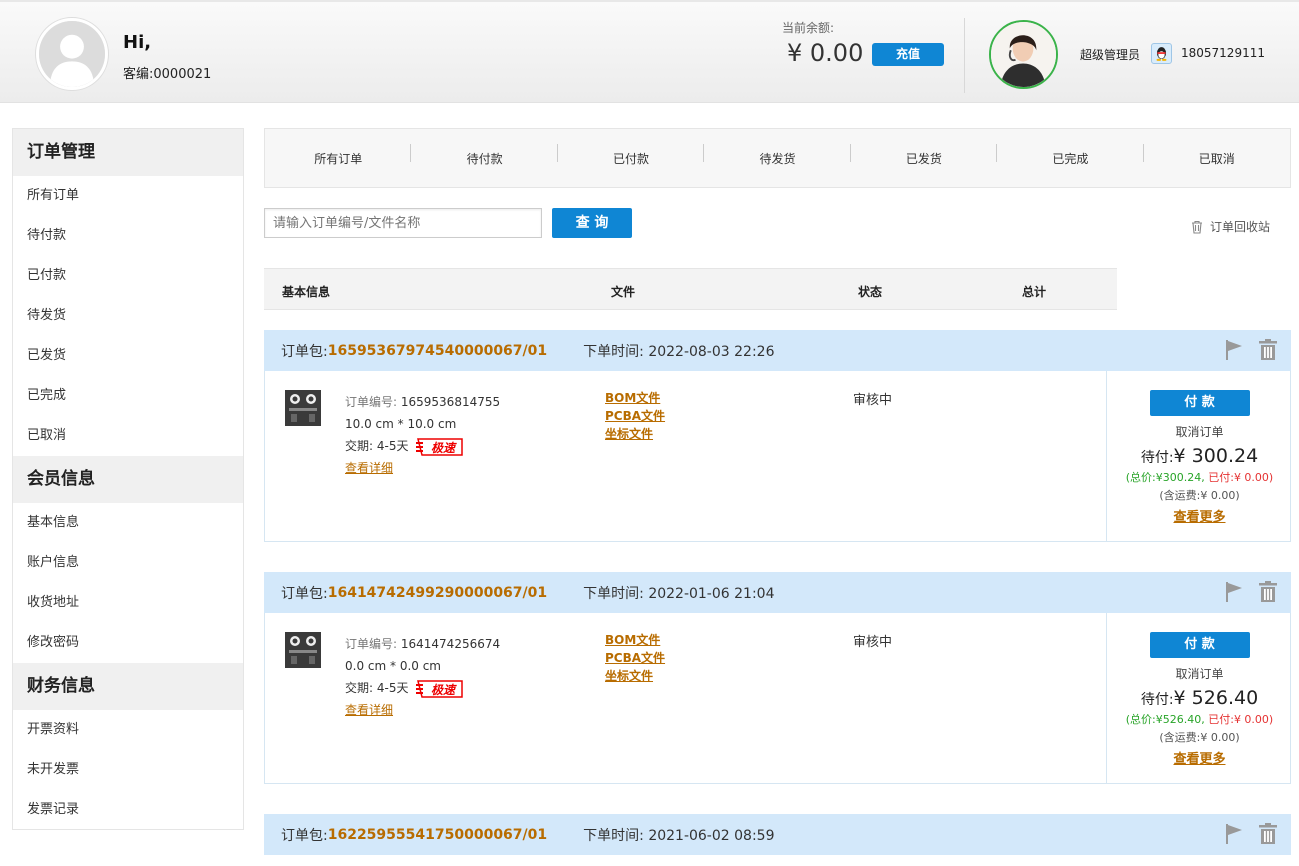 Image resolution: width=1299 pixels, height=866 pixels. I want to click on tab-shipped: 已发货, so click(924, 155).